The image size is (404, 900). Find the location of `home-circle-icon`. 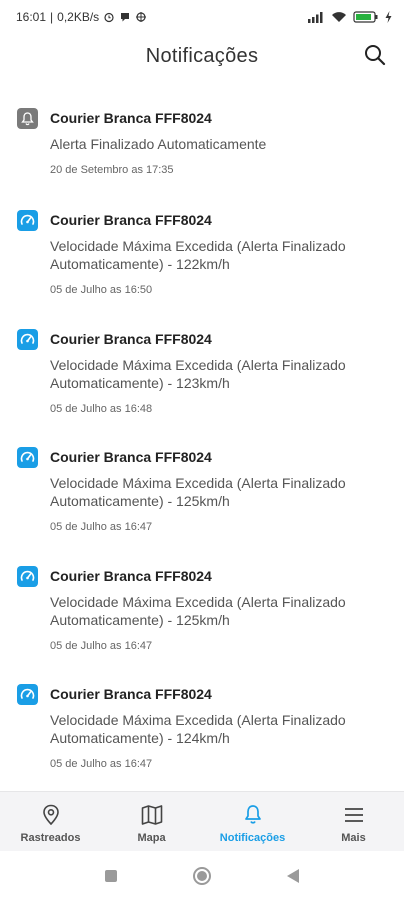

home-circle-icon is located at coordinates (202, 876).